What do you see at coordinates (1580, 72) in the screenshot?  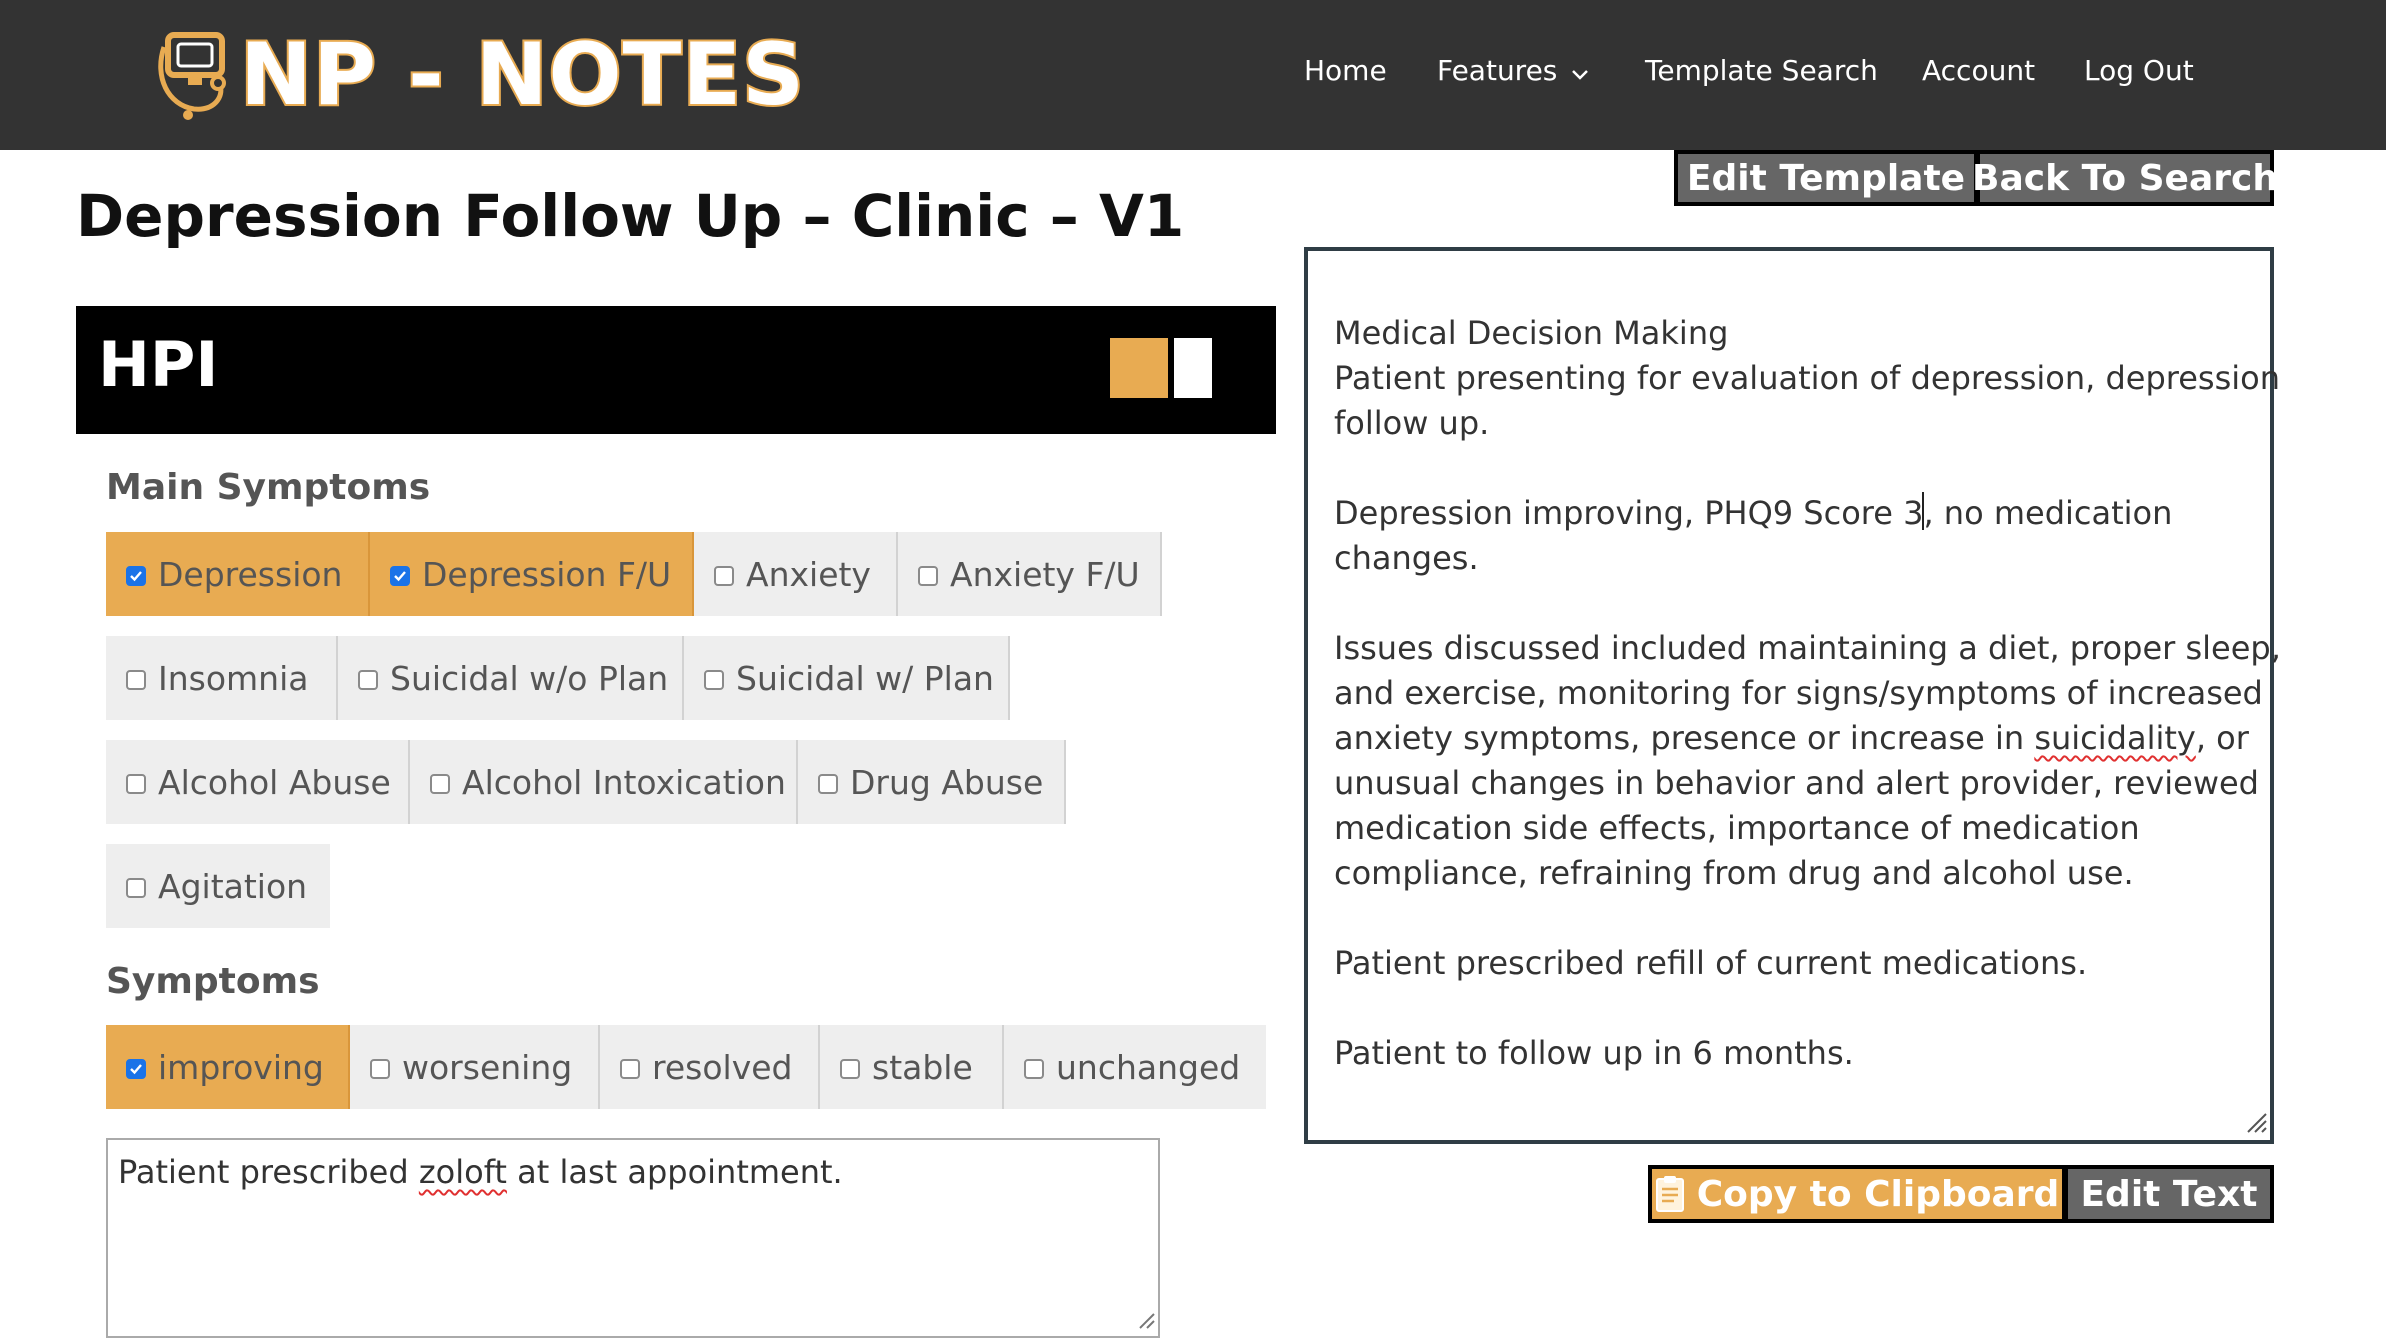 I see `chevron-down-icon` at bounding box center [1580, 72].